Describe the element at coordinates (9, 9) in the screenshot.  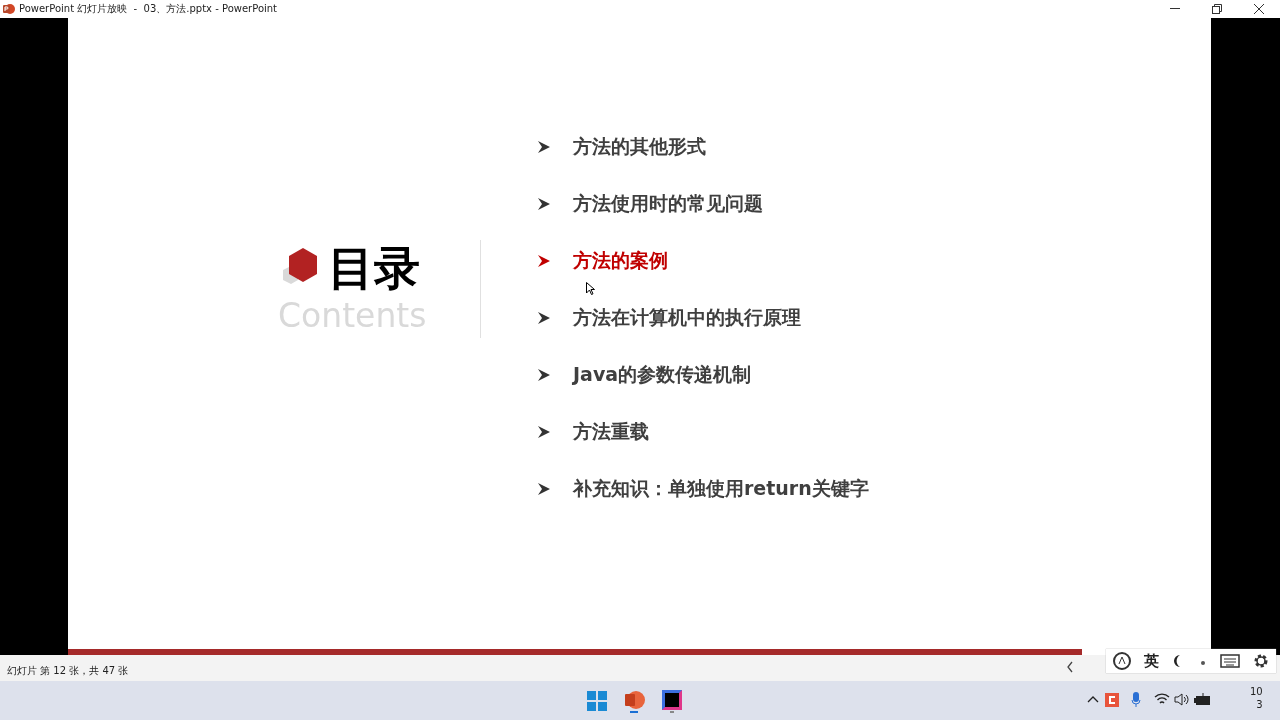
I see `app-logo-icon` at that location.